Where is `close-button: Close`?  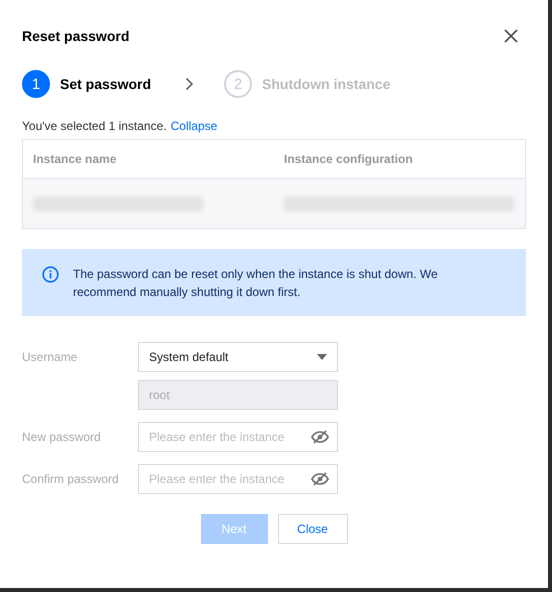
close-button: Close is located at coordinates (313, 529).